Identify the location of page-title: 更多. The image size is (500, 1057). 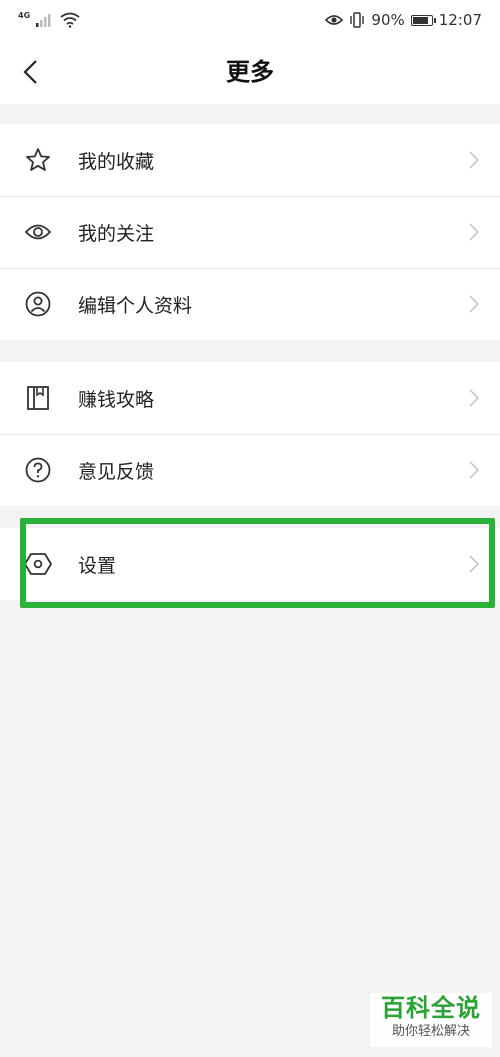
(250, 72).